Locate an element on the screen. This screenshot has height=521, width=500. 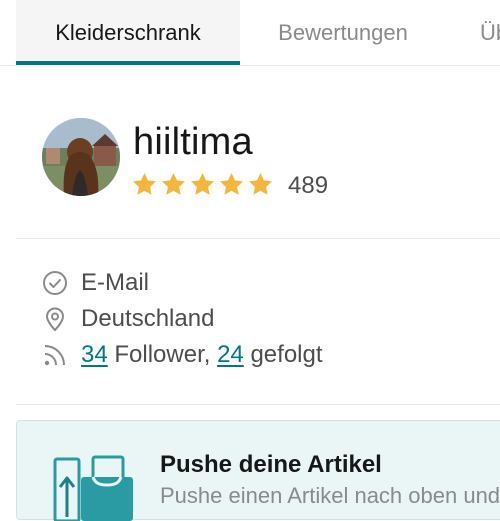
rss-icon is located at coordinates (55, 355).